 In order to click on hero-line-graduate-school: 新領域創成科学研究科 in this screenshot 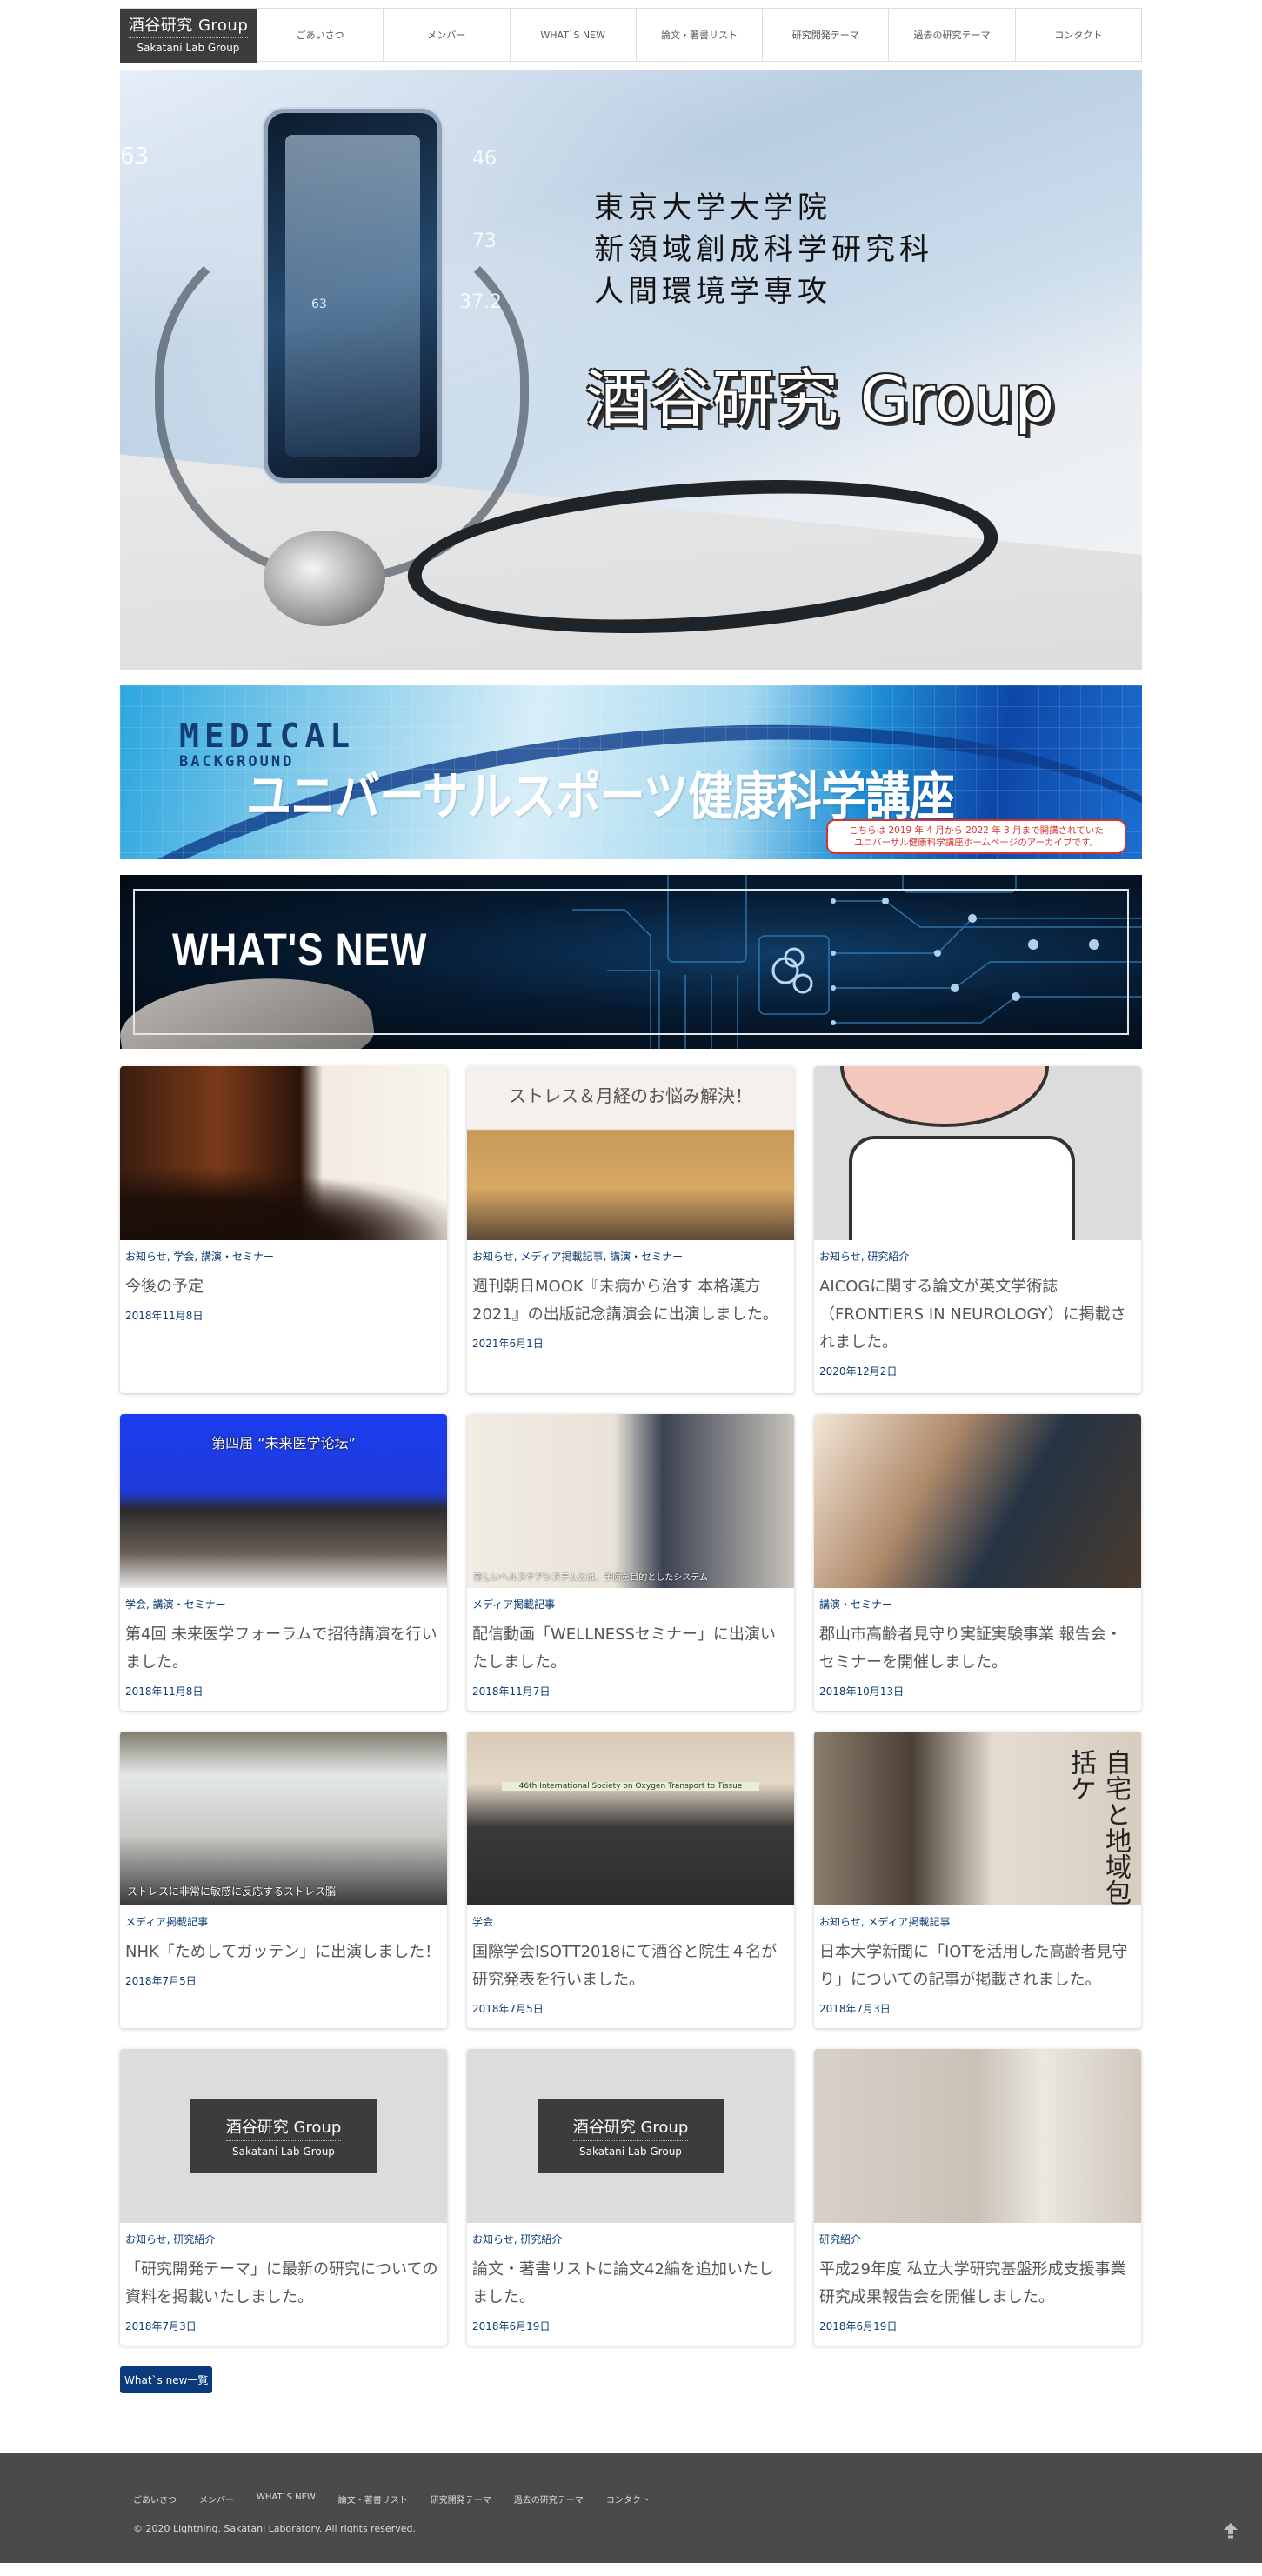, I will do `click(763, 249)`.